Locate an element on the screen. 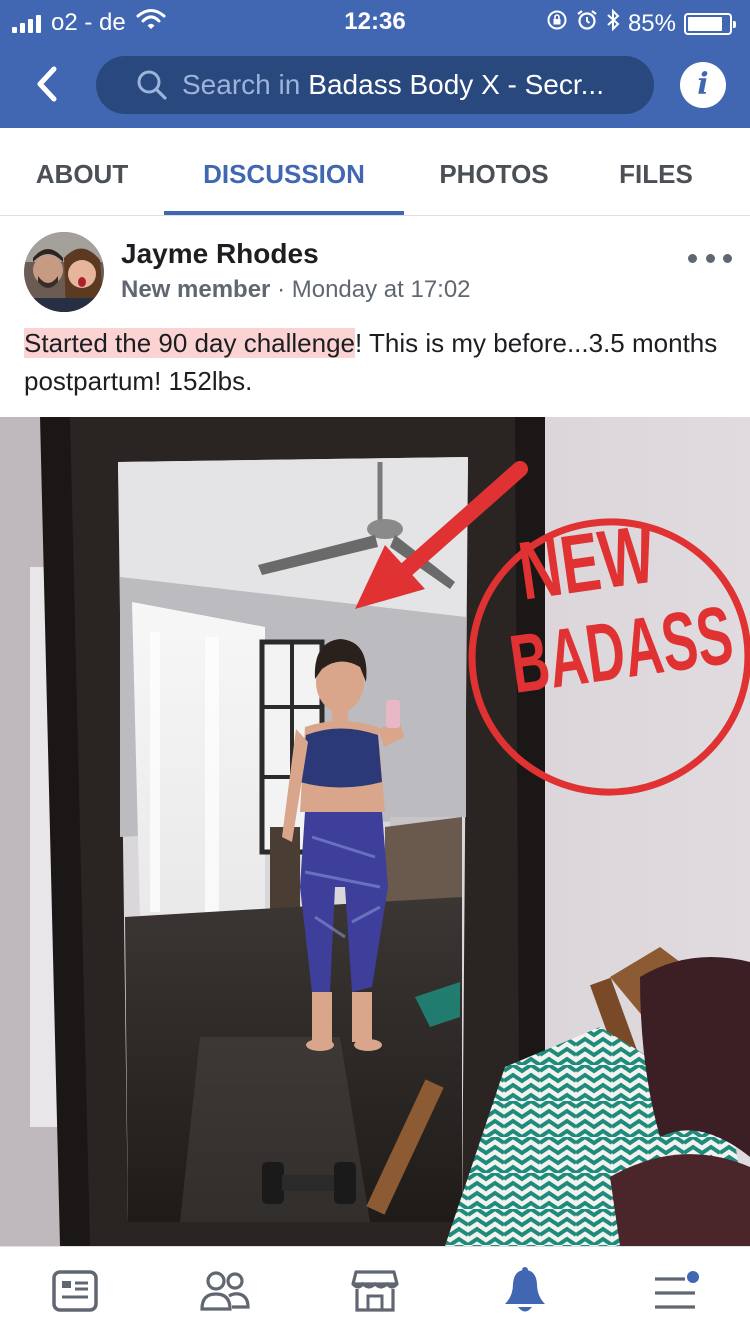 Image resolution: width=750 pixels, height=1334 pixels. battery-icon is located at coordinates (710, 23).